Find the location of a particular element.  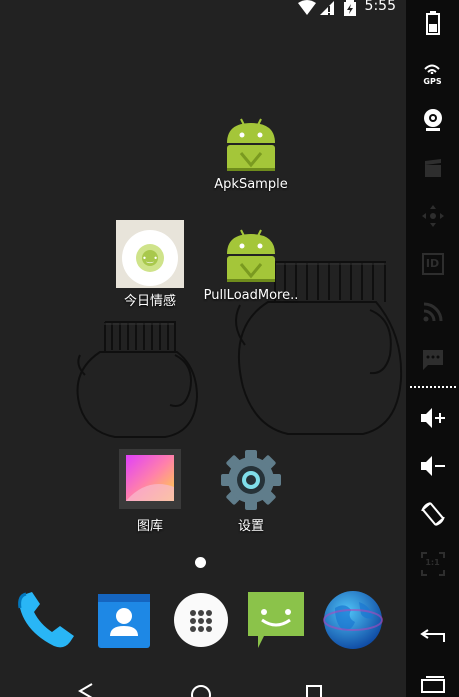

tool-sms is located at coordinates (432, 360).